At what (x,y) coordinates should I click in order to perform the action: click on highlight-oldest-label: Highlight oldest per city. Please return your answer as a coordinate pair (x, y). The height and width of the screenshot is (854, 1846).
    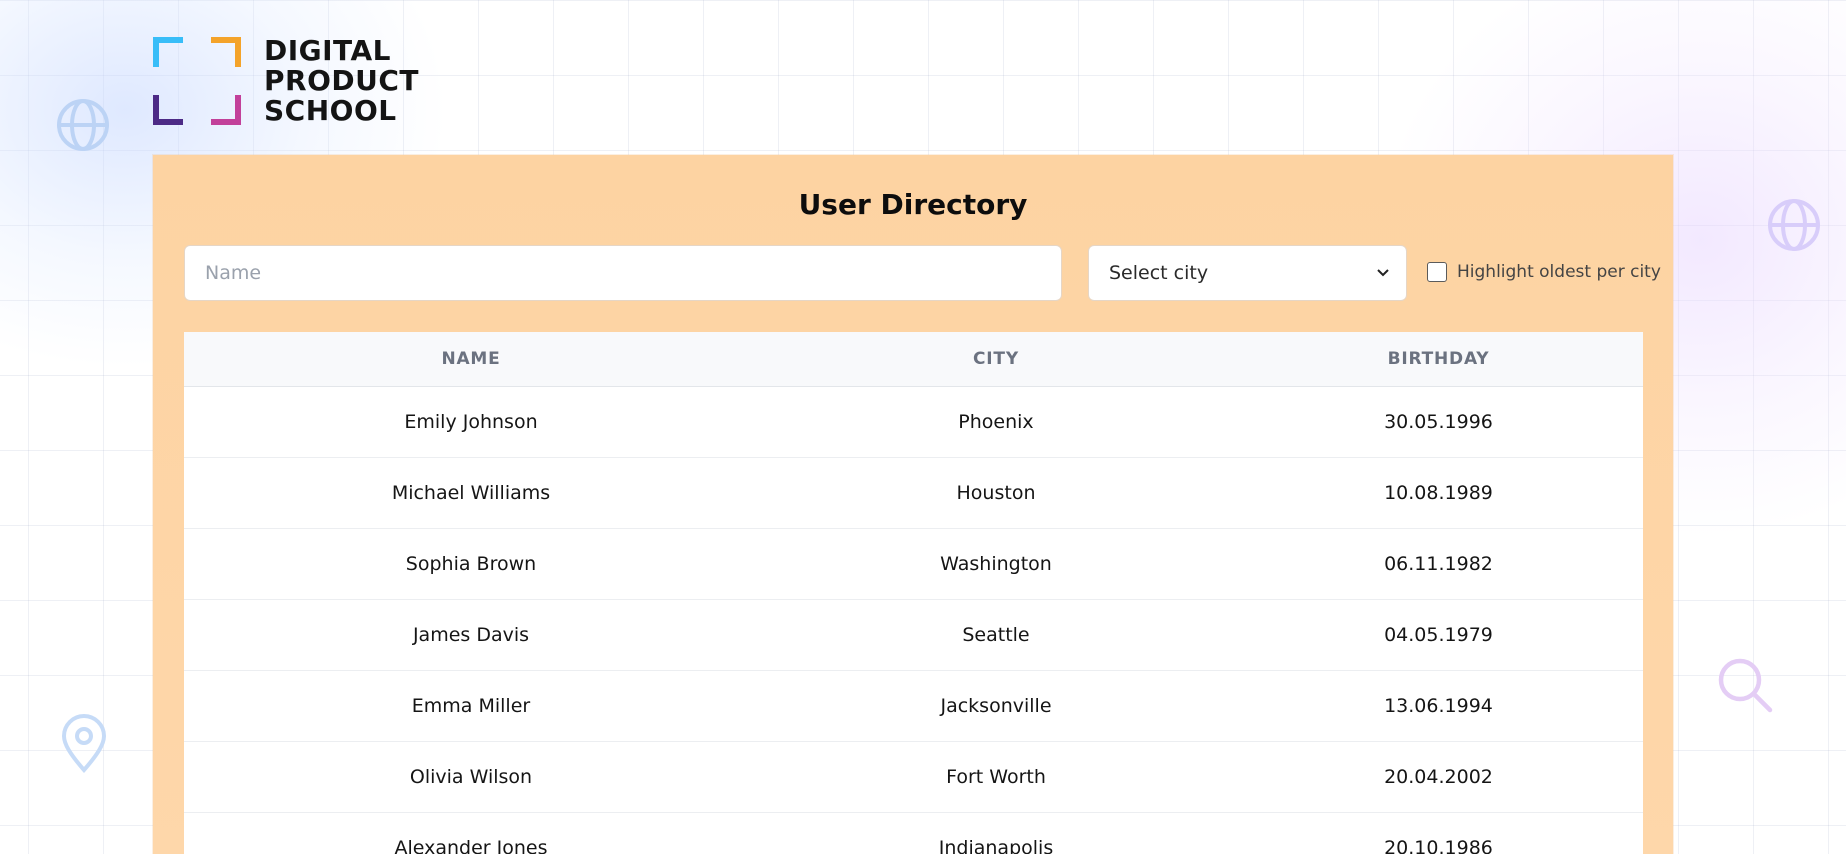
    Looking at the image, I should click on (1559, 272).